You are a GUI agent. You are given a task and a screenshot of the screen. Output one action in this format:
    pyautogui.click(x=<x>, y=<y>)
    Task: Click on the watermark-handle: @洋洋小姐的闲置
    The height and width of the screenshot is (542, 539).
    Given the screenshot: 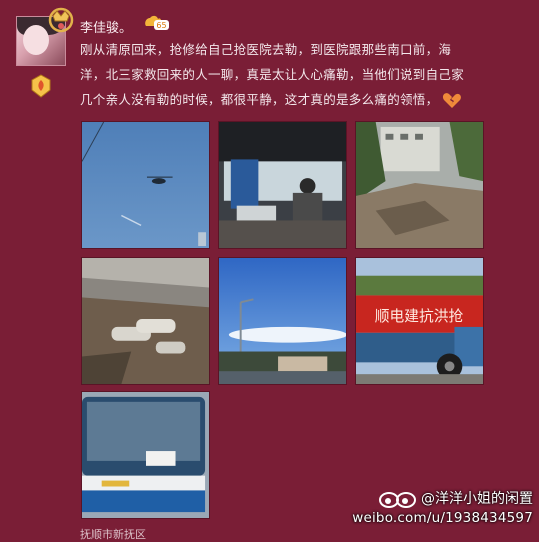 What is the action you would take?
    pyautogui.click(x=477, y=499)
    